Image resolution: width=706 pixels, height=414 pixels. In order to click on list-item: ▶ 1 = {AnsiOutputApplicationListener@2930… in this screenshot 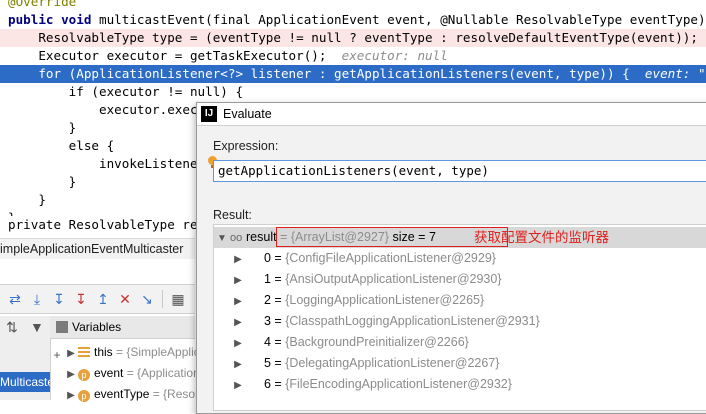, I will do `click(460, 279)`.